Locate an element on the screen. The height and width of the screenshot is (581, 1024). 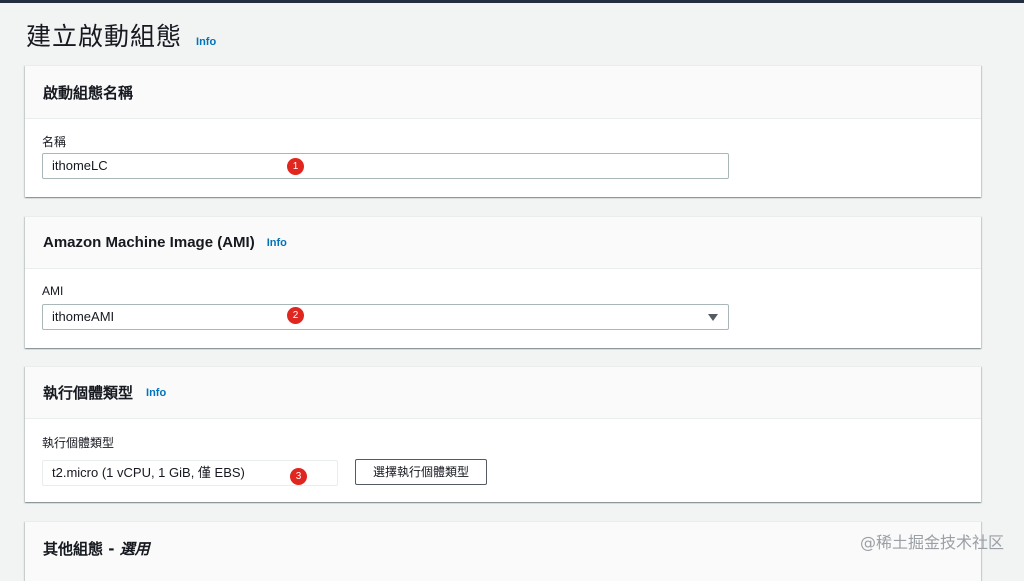
caret-down-icon is located at coordinates (713, 317).